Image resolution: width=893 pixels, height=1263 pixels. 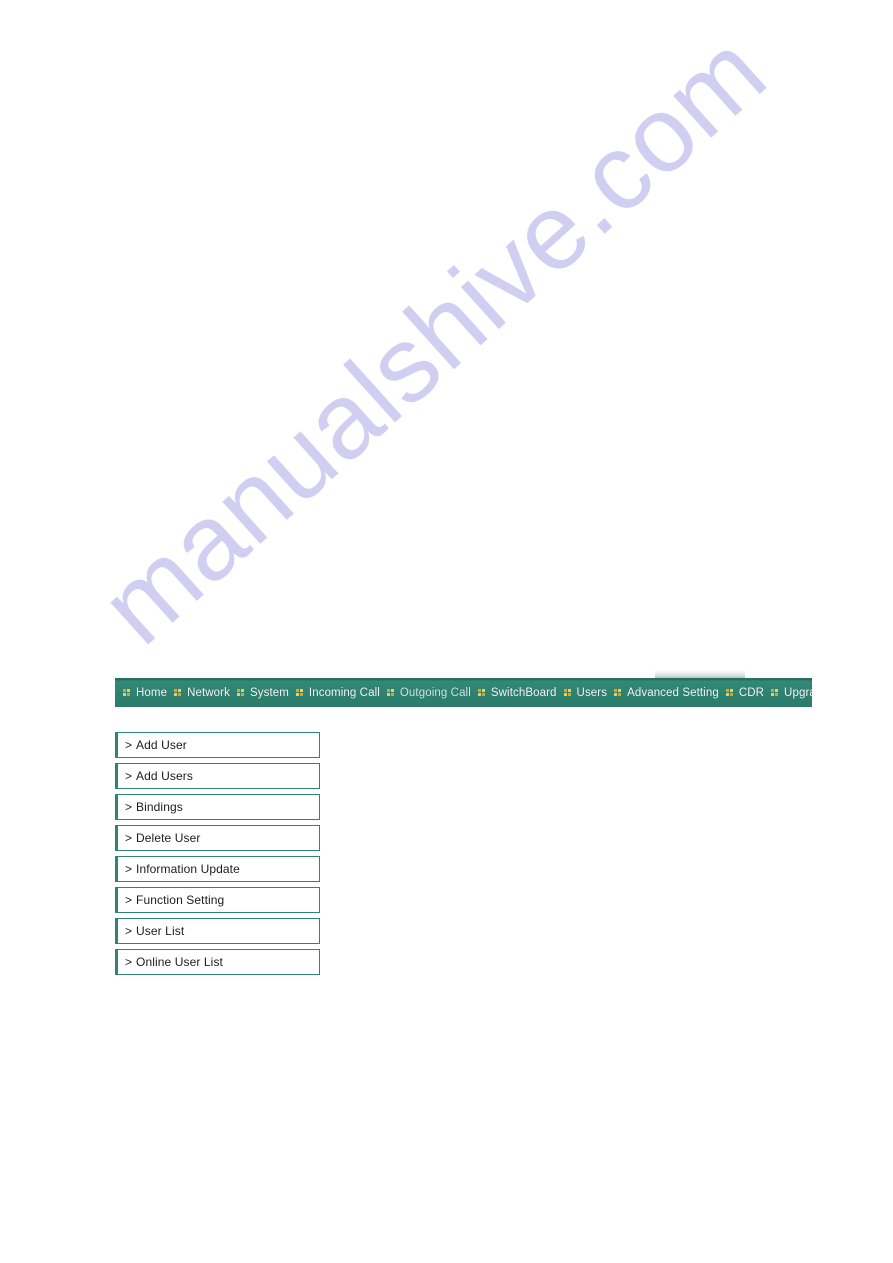 I want to click on nav-item-users: Users, so click(x=586, y=692).